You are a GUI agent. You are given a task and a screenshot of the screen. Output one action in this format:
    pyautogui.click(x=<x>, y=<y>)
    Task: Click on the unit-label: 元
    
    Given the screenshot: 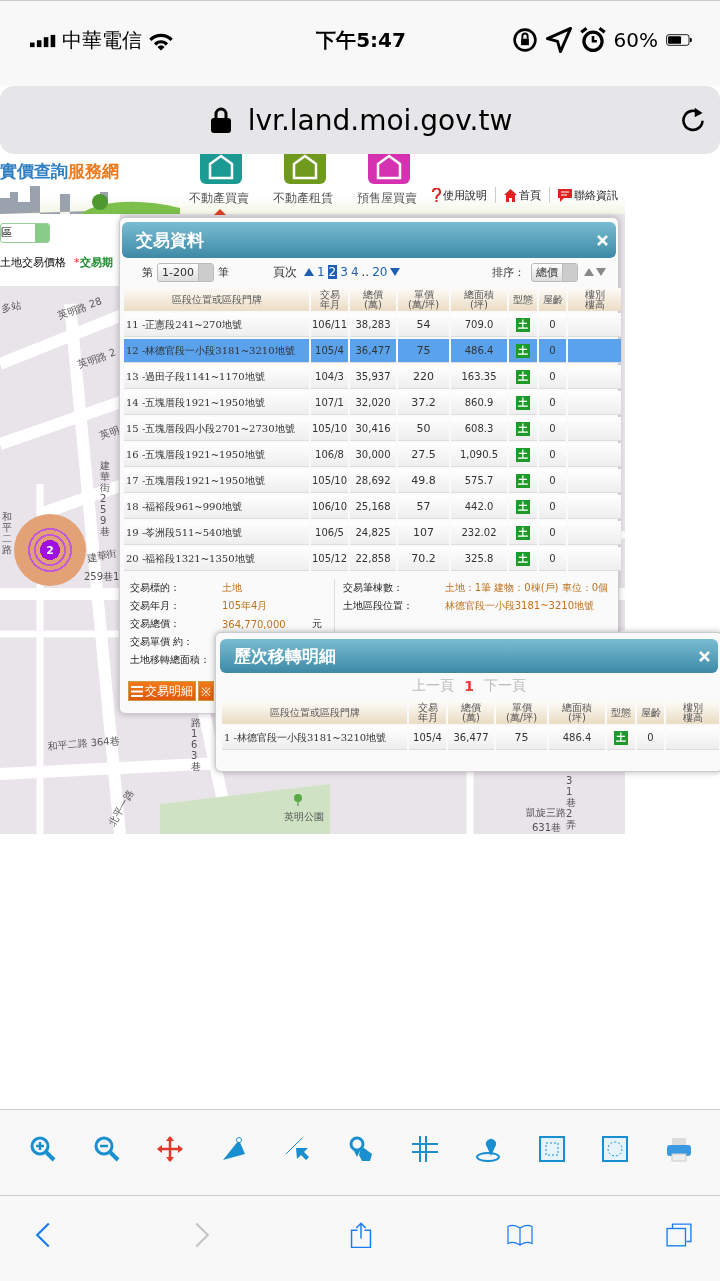 What is the action you would take?
    pyautogui.click(x=317, y=624)
    